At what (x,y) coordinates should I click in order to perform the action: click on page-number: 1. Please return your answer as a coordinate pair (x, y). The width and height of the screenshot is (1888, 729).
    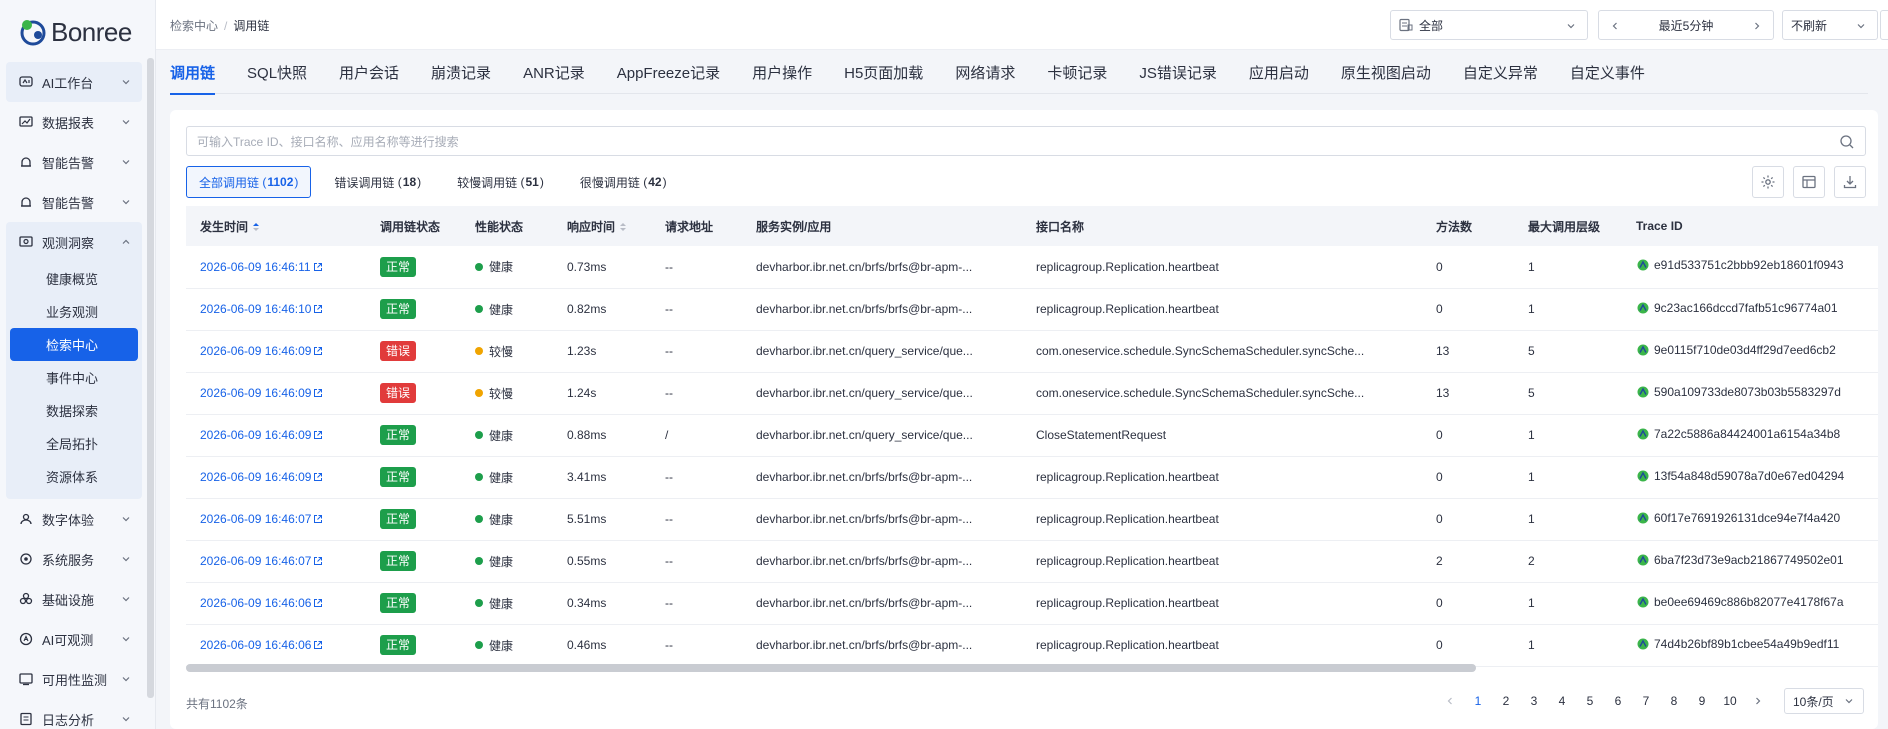
    Looking at the image, I should click on (1478, 701).